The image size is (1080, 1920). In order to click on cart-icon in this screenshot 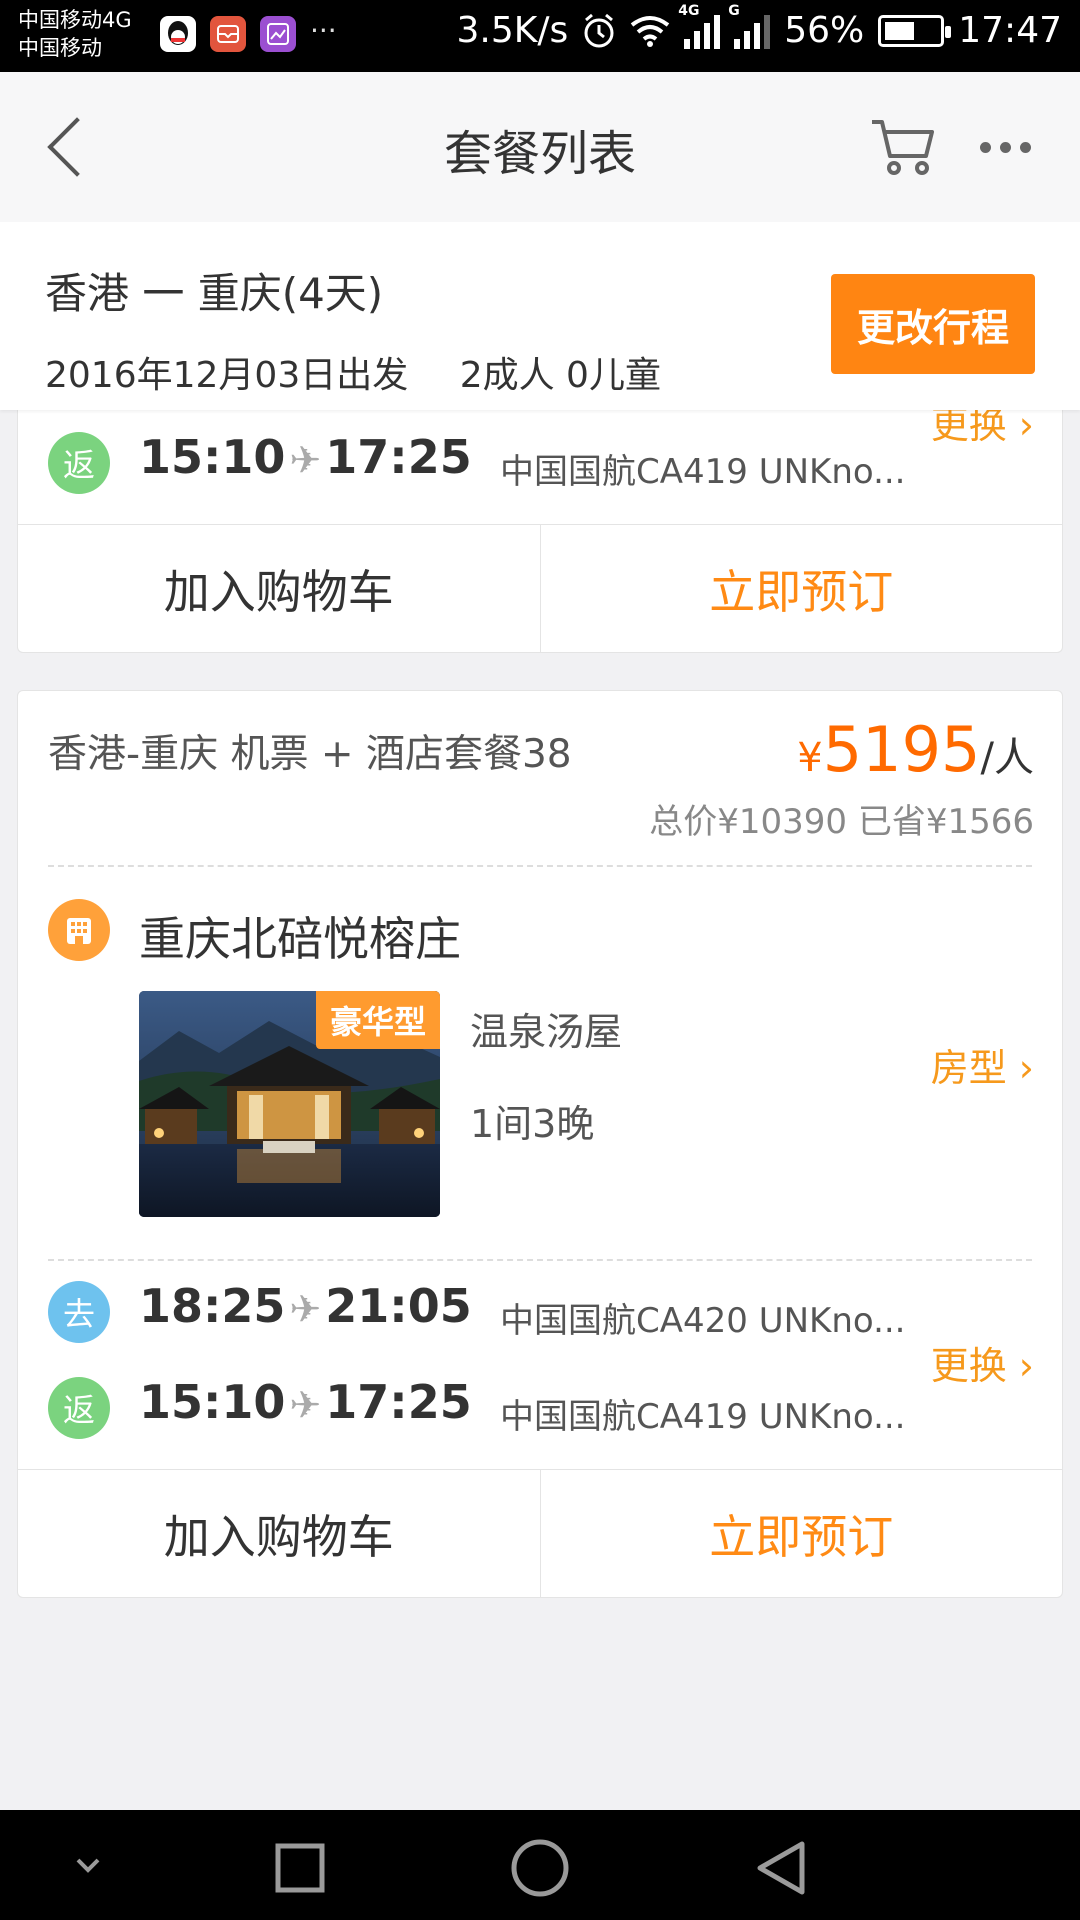, I will do `click(903, 147)`.